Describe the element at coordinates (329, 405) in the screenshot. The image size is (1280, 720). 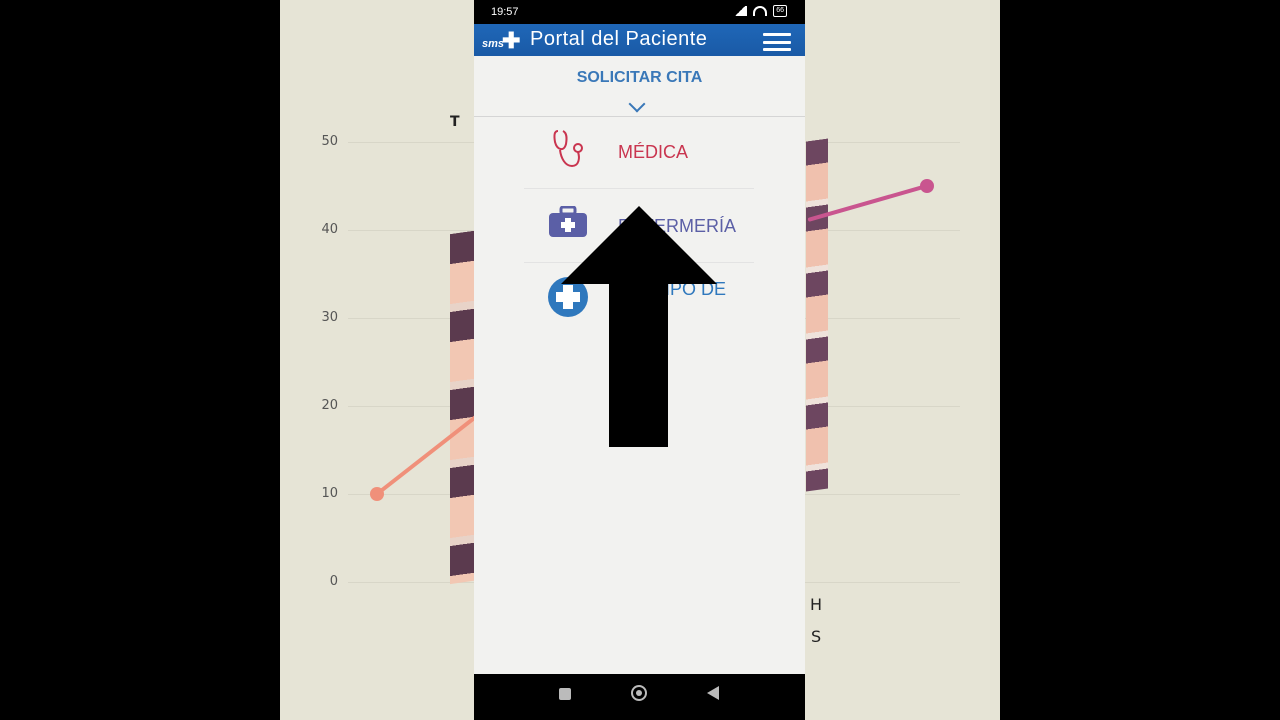
I see `y-tick: 20` at that location.